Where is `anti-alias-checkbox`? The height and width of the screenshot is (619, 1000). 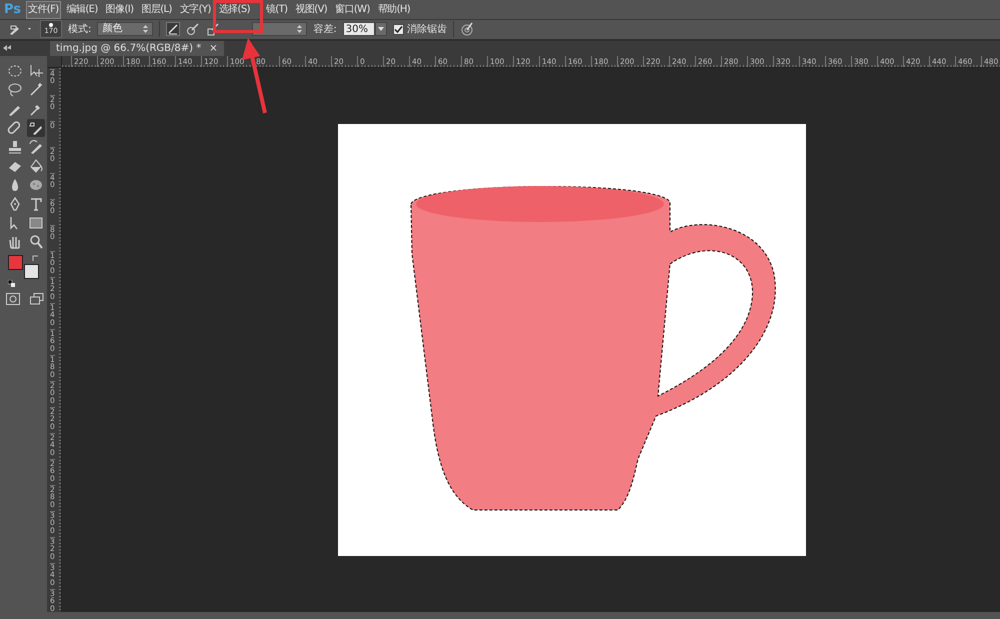
anti-alias-checkbox is located at coordinates (398, 29).